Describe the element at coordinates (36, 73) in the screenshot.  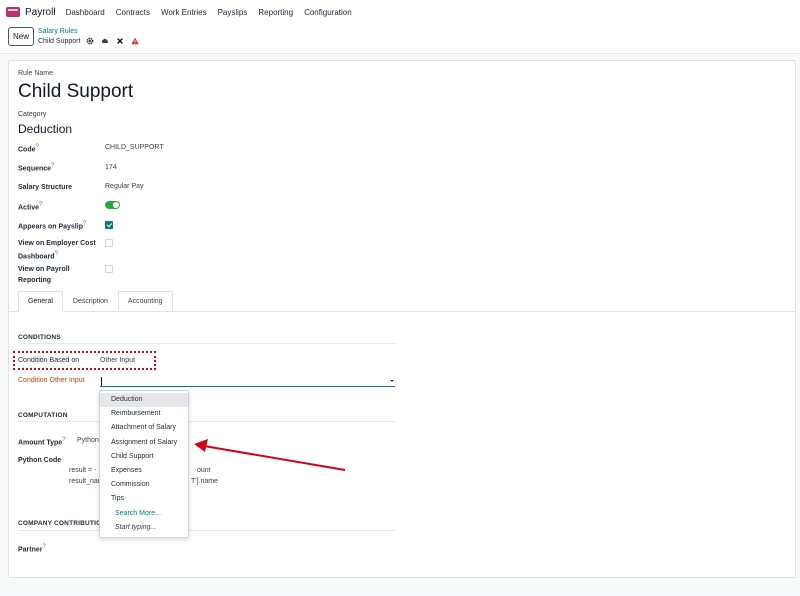
I see `rule-name-label: Rule Name` at that location.